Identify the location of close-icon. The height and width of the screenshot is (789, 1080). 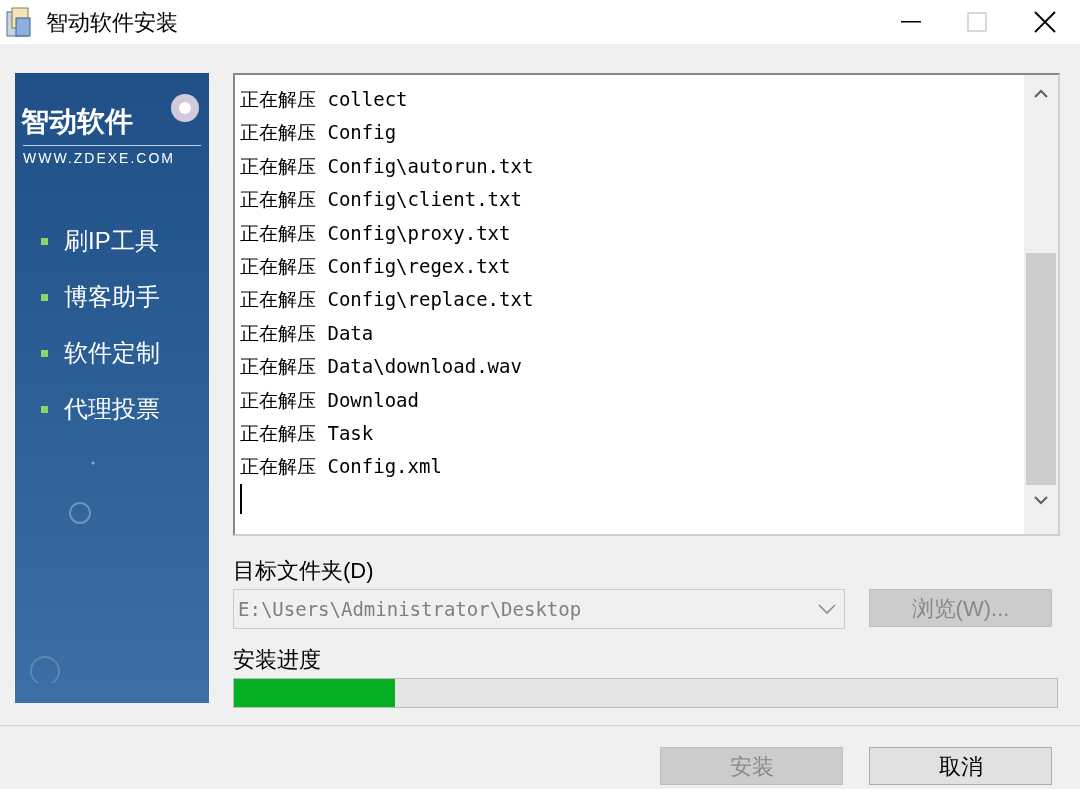
(1045, 22).